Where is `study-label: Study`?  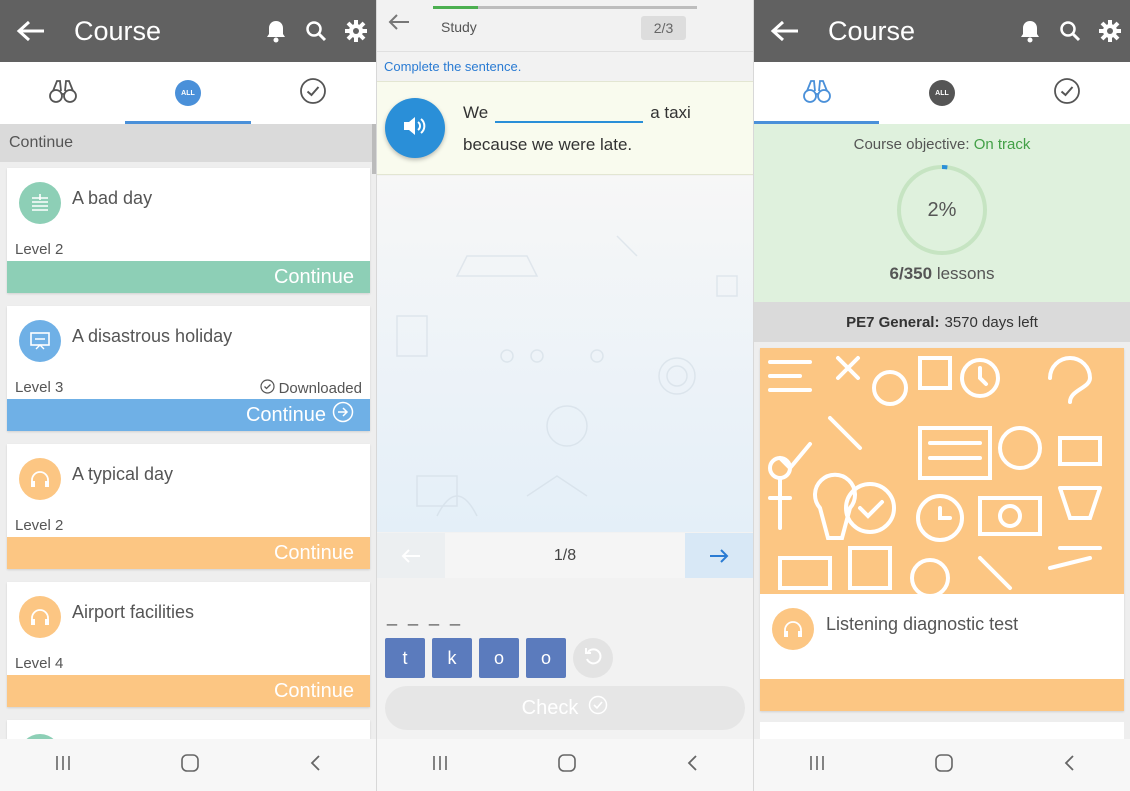
study-label: Study is located at coordinates (459, 27).